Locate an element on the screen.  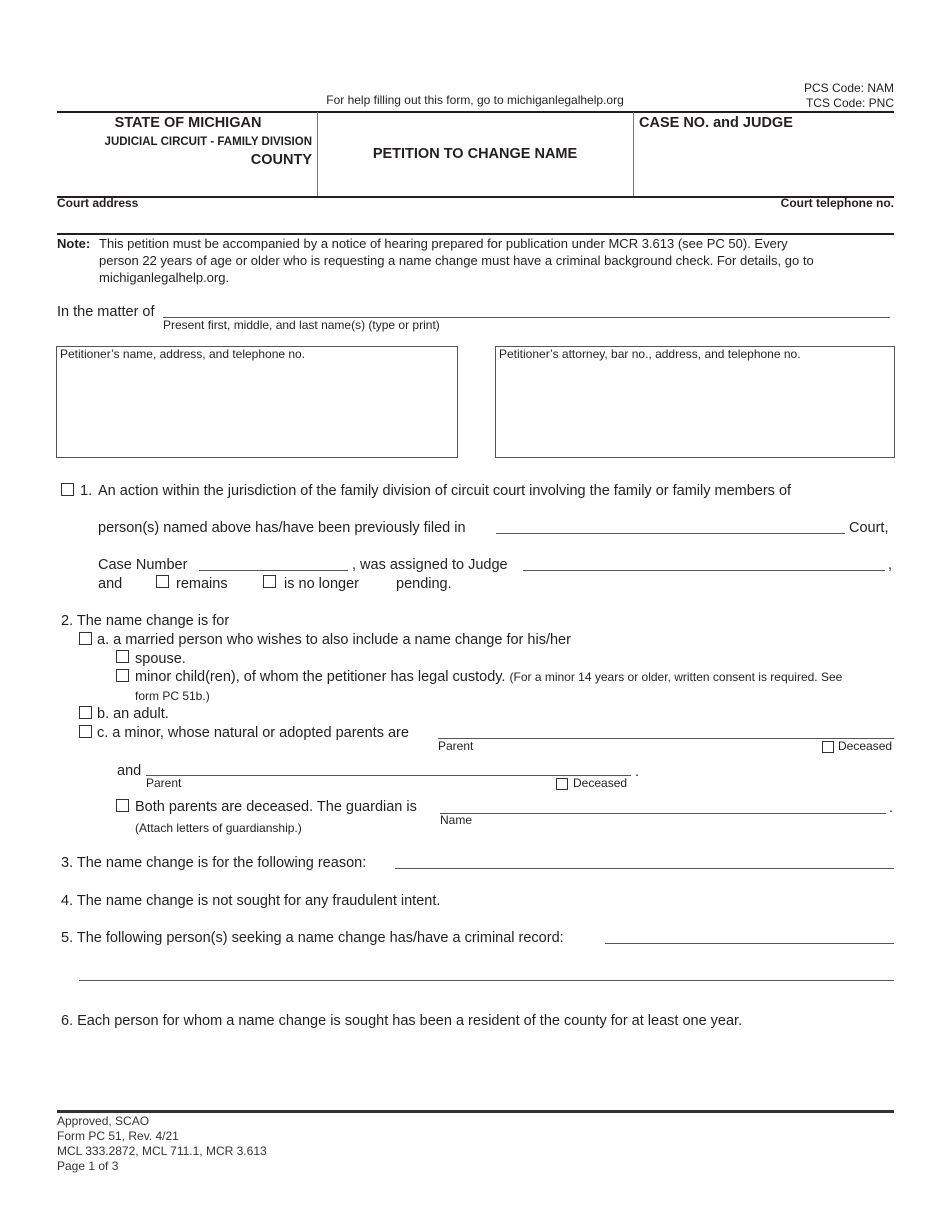
no-longer-checkbox is located at coordinates (269, 581).